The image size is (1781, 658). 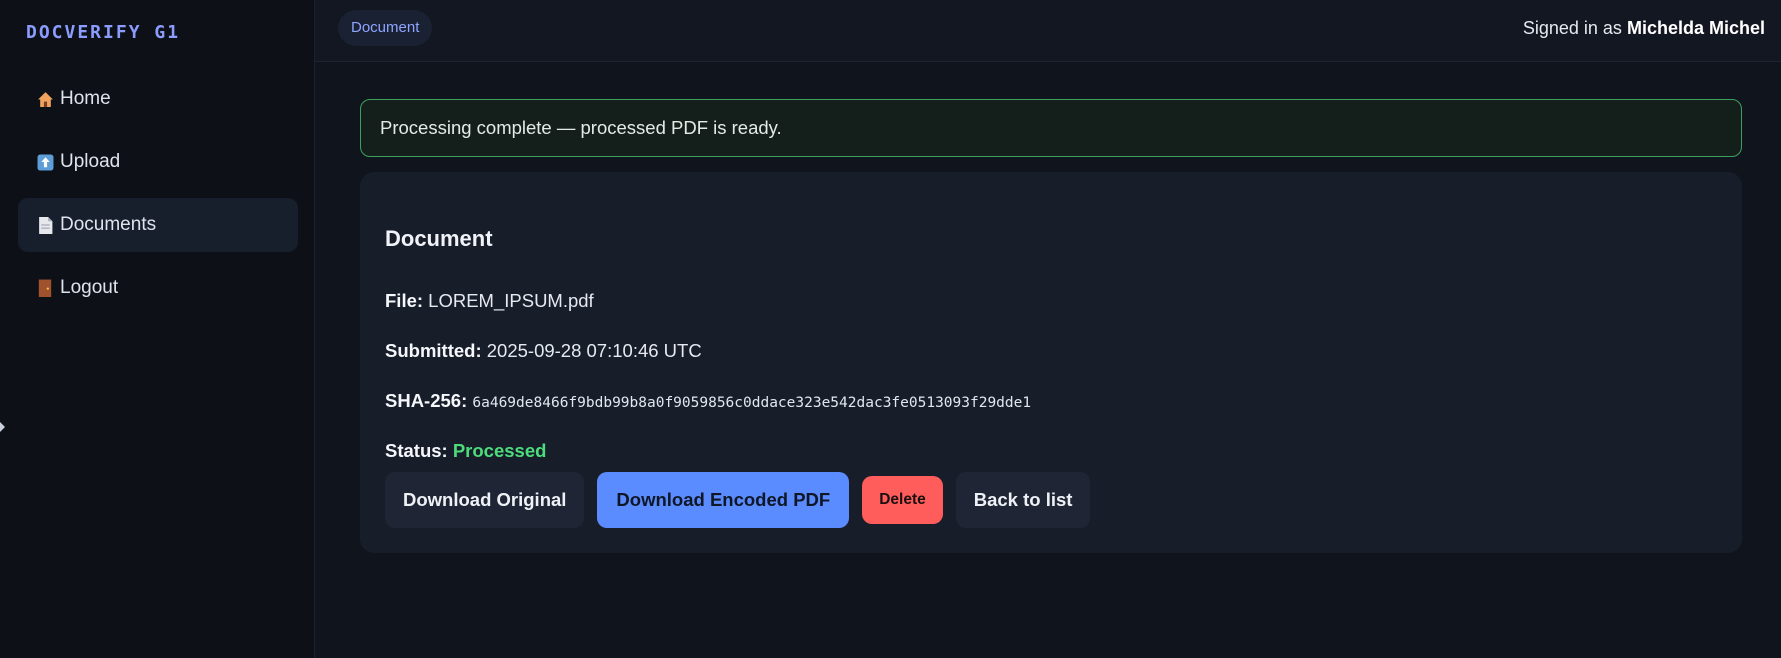 What do you see at coordinates (499, 450) in the screenshot?
I see `status-badge: Processed` at bounding box center [499, 450].